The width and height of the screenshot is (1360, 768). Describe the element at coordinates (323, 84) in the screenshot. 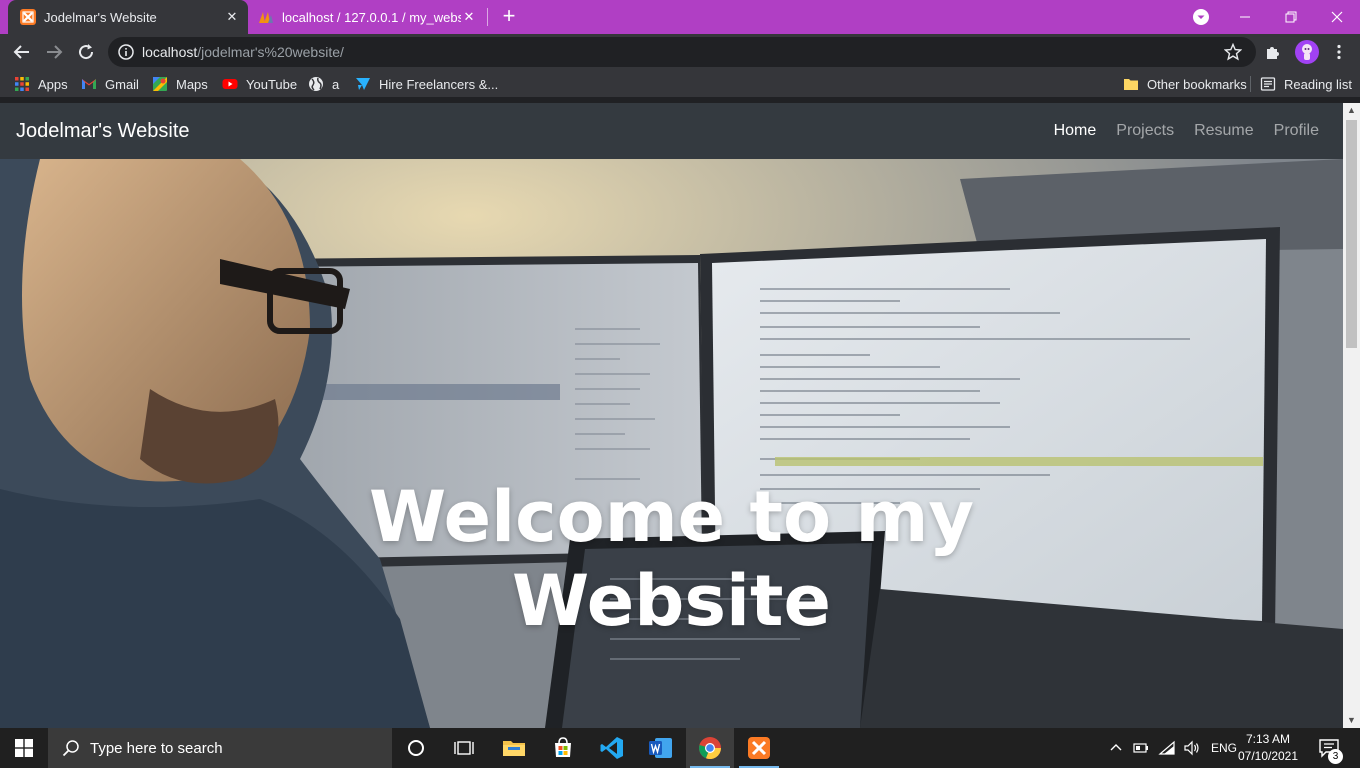

I see `bookmark-a: a` at that location.